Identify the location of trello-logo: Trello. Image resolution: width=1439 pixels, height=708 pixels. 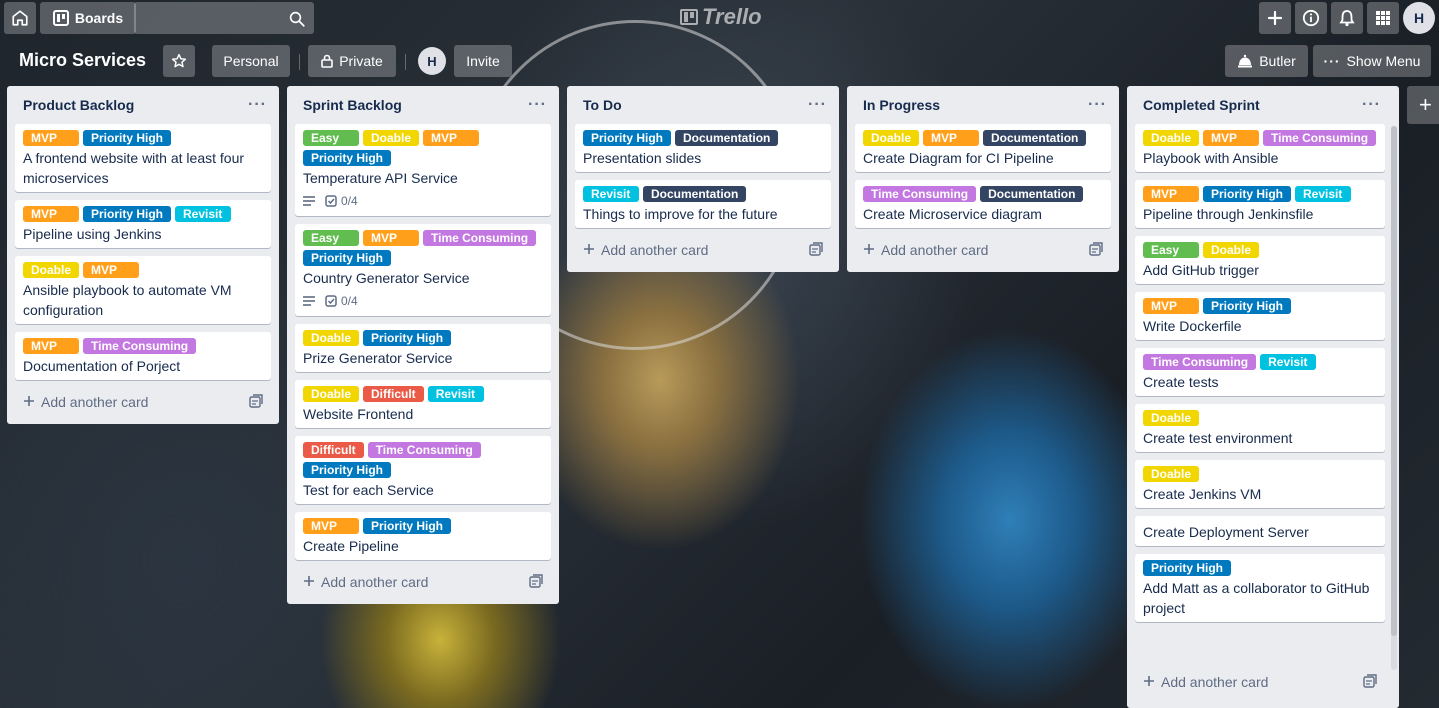
(721, 17).